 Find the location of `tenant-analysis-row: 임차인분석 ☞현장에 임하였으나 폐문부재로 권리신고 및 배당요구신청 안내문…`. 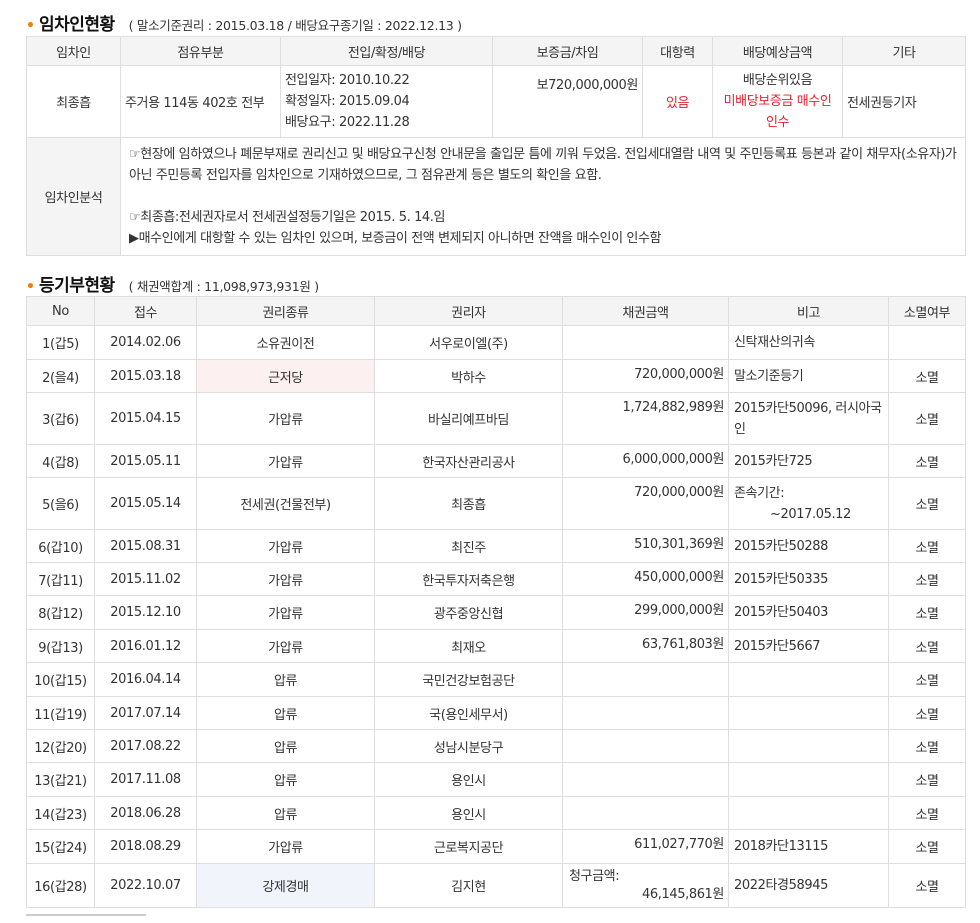

tenant-analysis-row: 임차인분석 ☞현장에 임하였으나 폐문부재로 권리신고 및 배당요구신청 안내문… is located at coordinates (496, 196).